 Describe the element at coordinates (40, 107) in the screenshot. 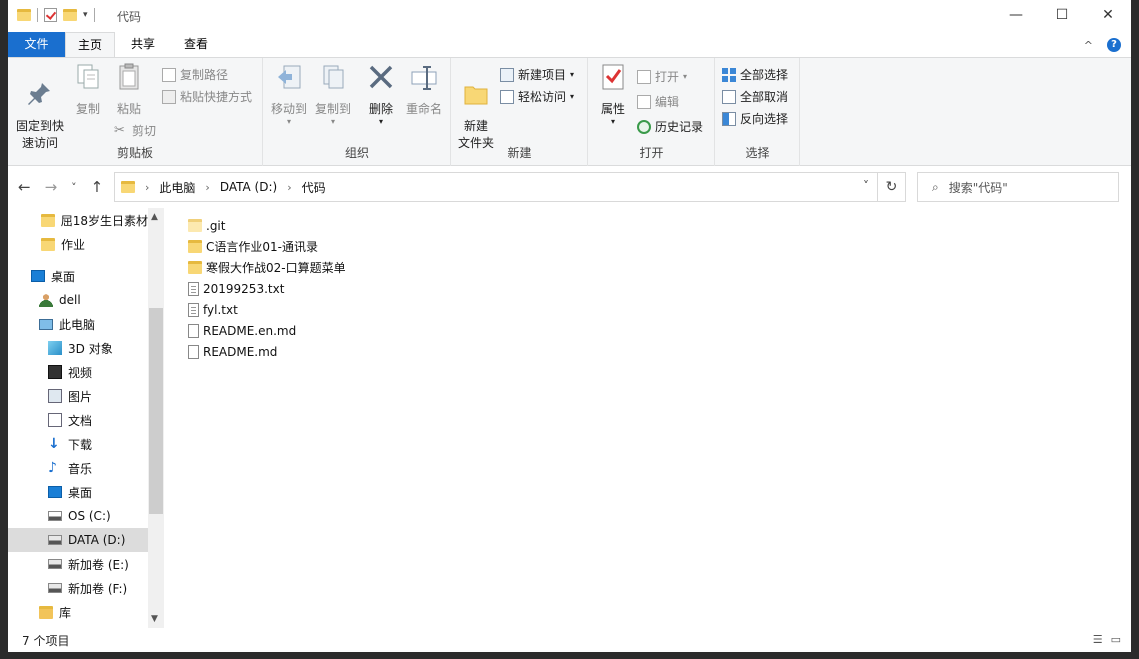

I see `pin-quick-access-button: 固定到快 速访问` at that location.